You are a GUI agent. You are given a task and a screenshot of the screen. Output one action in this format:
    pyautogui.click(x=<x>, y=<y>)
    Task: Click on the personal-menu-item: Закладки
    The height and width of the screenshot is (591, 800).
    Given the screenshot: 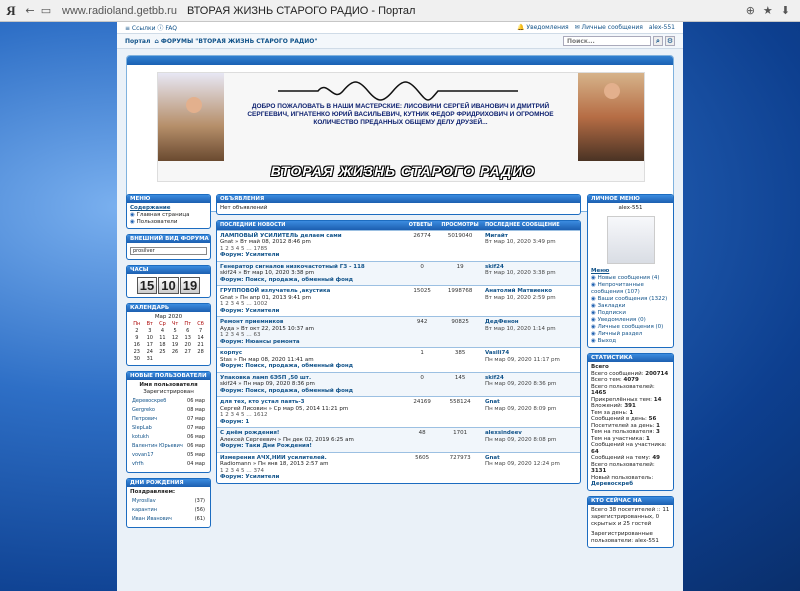 What is the action you would take?
    pyautogui.click(x=630, y=306)
    